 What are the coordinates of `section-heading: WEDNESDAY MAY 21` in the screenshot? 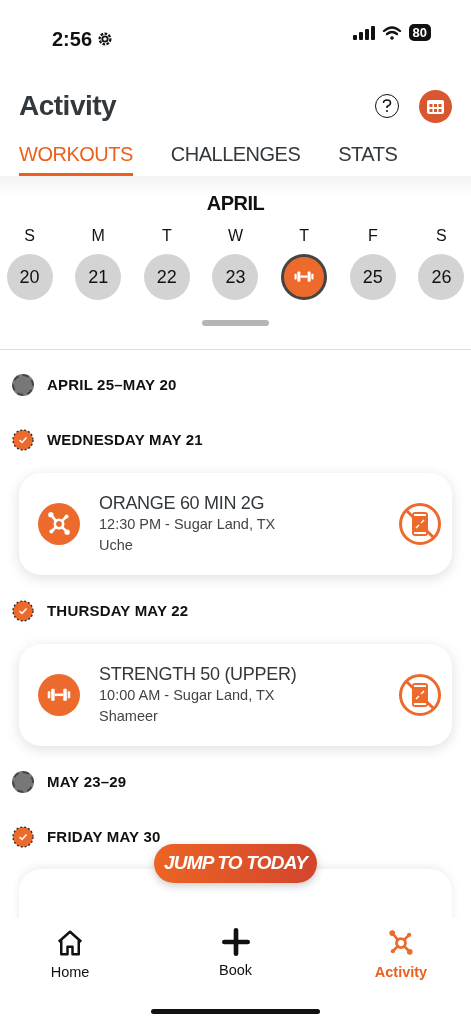 It's located at (125, 439).